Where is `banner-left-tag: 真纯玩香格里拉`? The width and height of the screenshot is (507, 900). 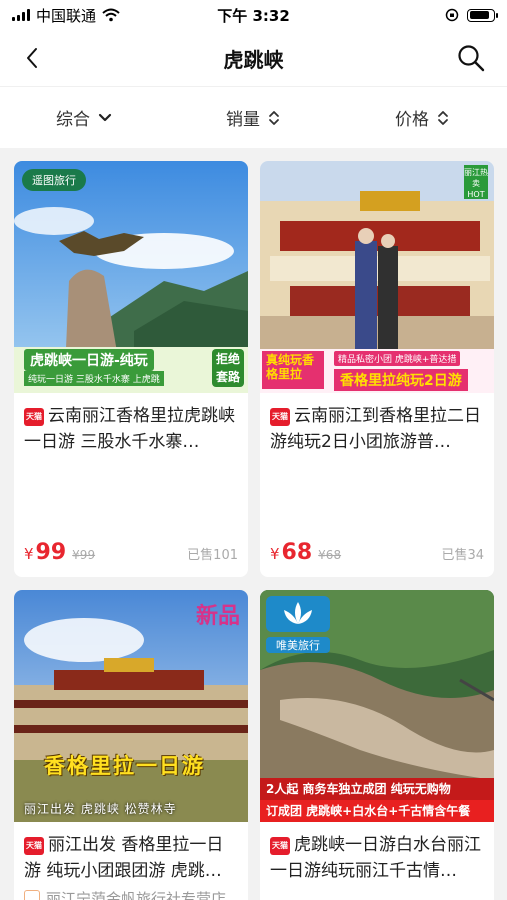 banner-left-tag: 真纯玩香格里拉 is located at coordinates (293, 370).